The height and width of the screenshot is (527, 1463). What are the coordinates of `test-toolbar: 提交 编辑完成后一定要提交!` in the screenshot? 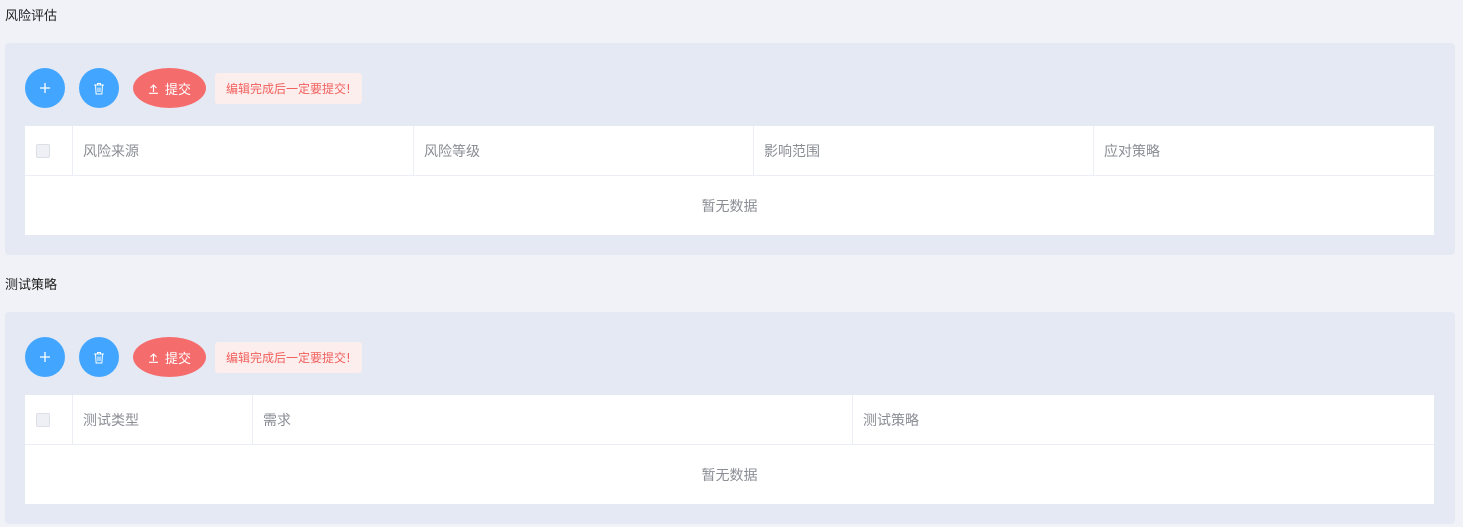 It's located at (193, 357).